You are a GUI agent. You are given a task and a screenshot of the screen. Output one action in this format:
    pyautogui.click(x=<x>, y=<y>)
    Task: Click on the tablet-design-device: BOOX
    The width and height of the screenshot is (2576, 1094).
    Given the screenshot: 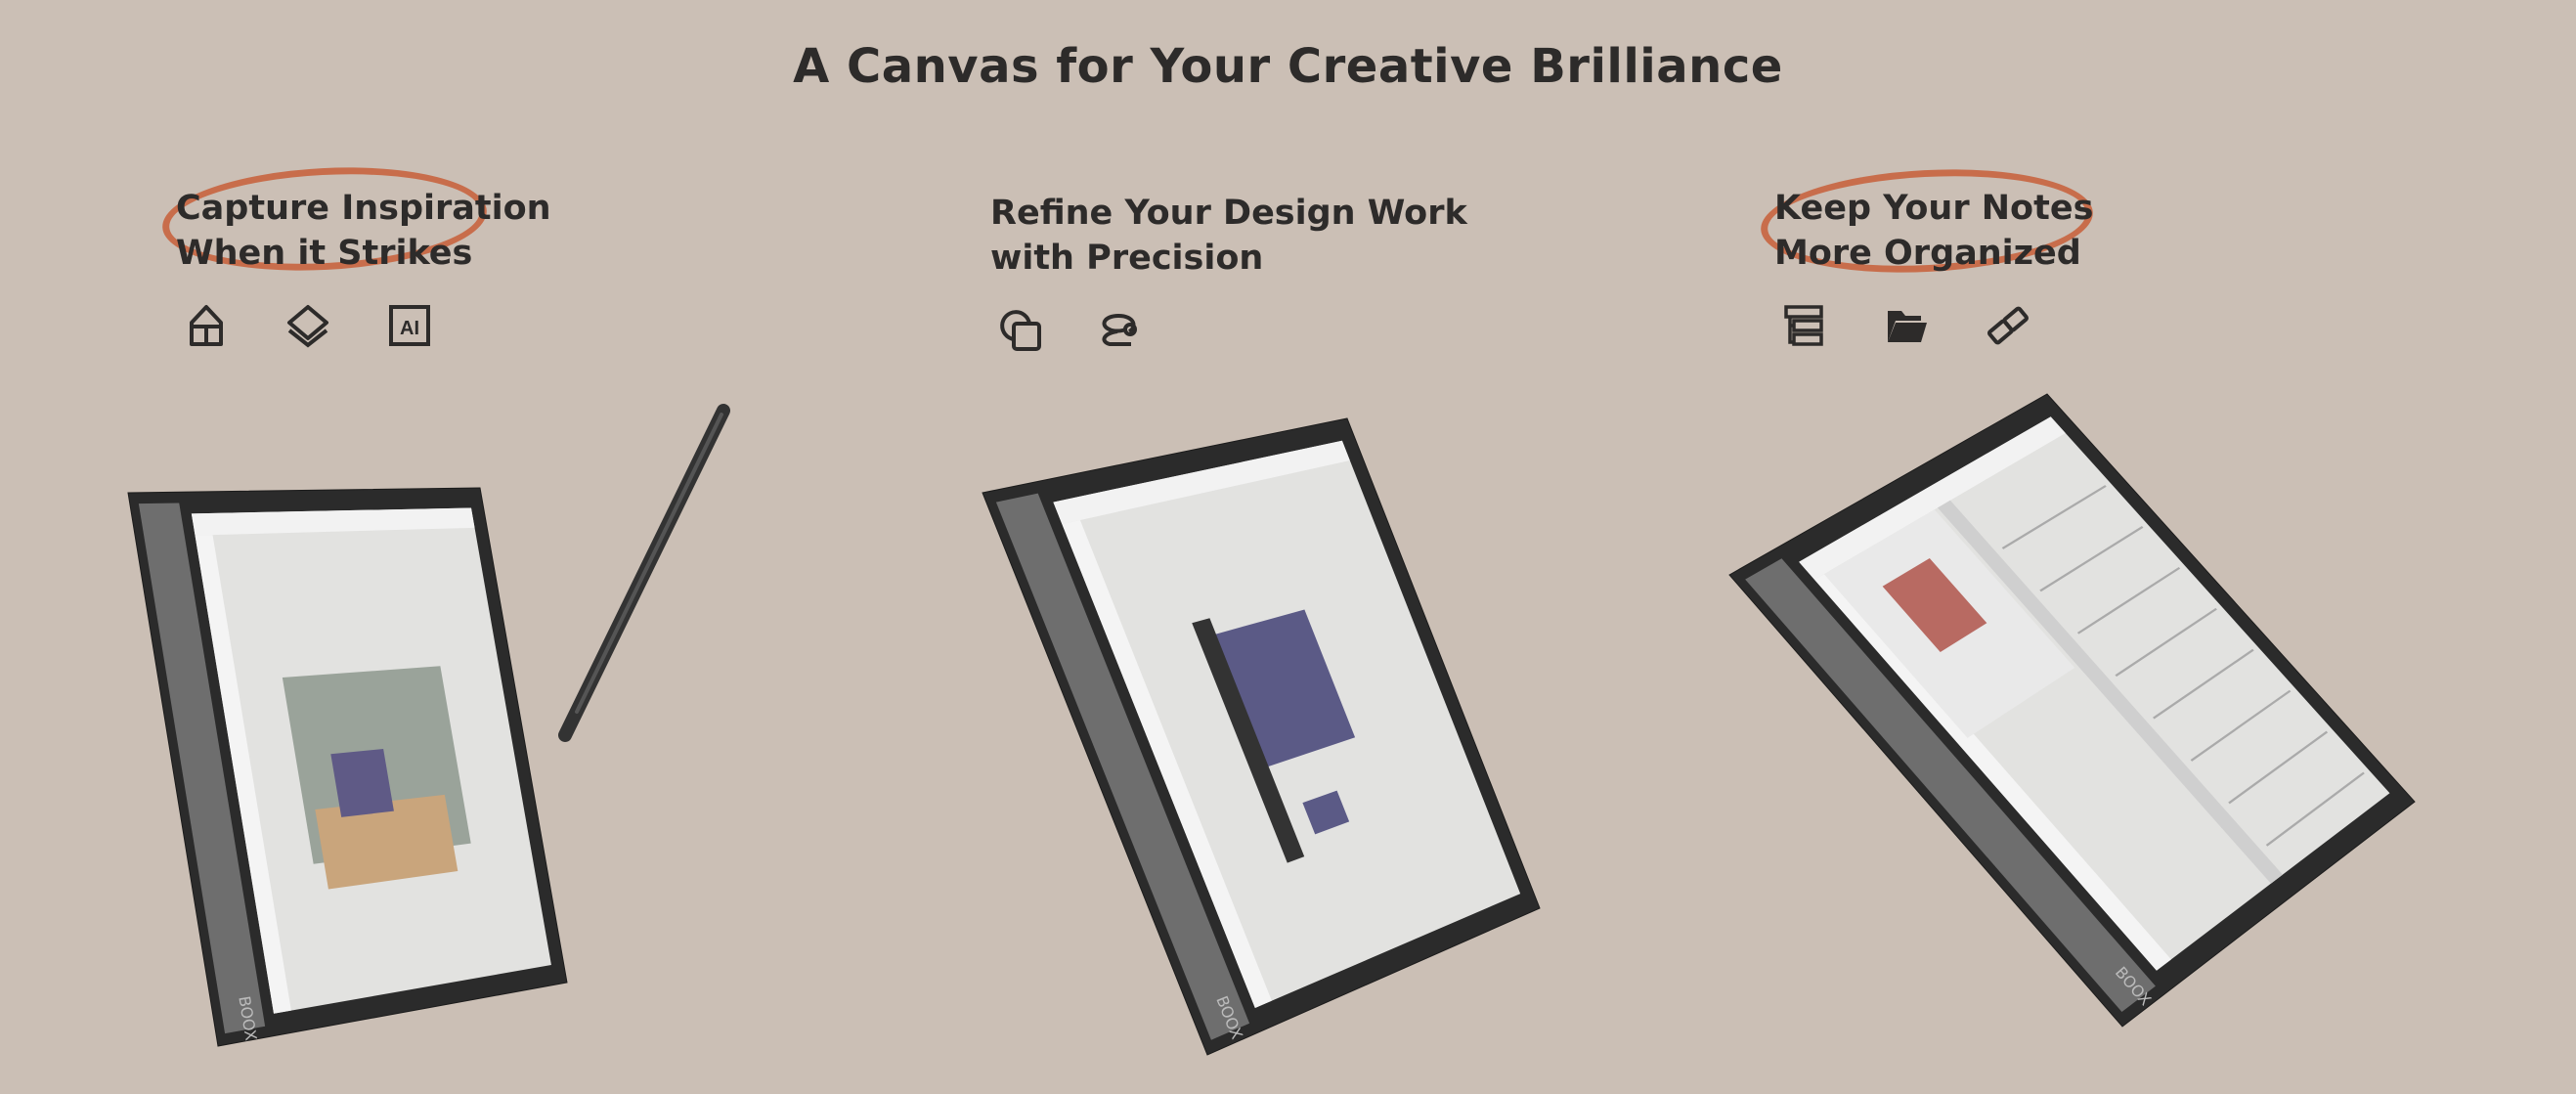 What is the action you would take?
    pyautogui.click(x=1261, y=736)
    